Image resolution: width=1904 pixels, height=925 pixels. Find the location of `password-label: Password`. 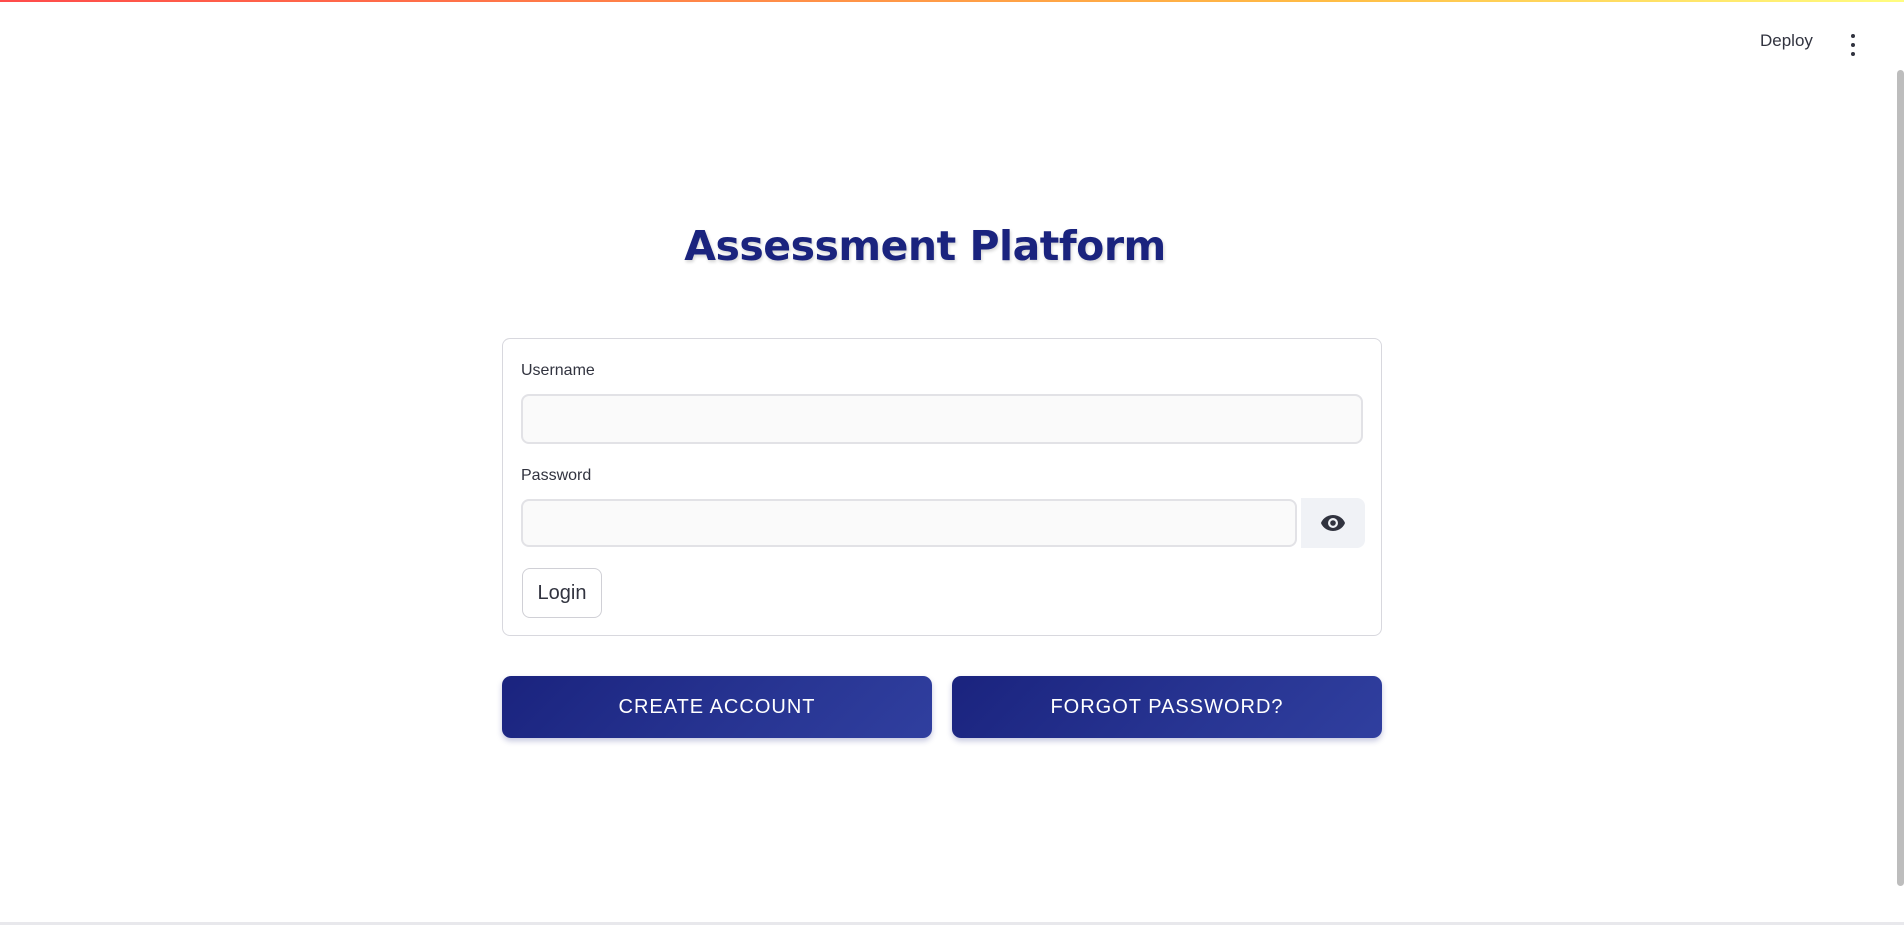

password-label: Password is located at coordinates (556, 475).